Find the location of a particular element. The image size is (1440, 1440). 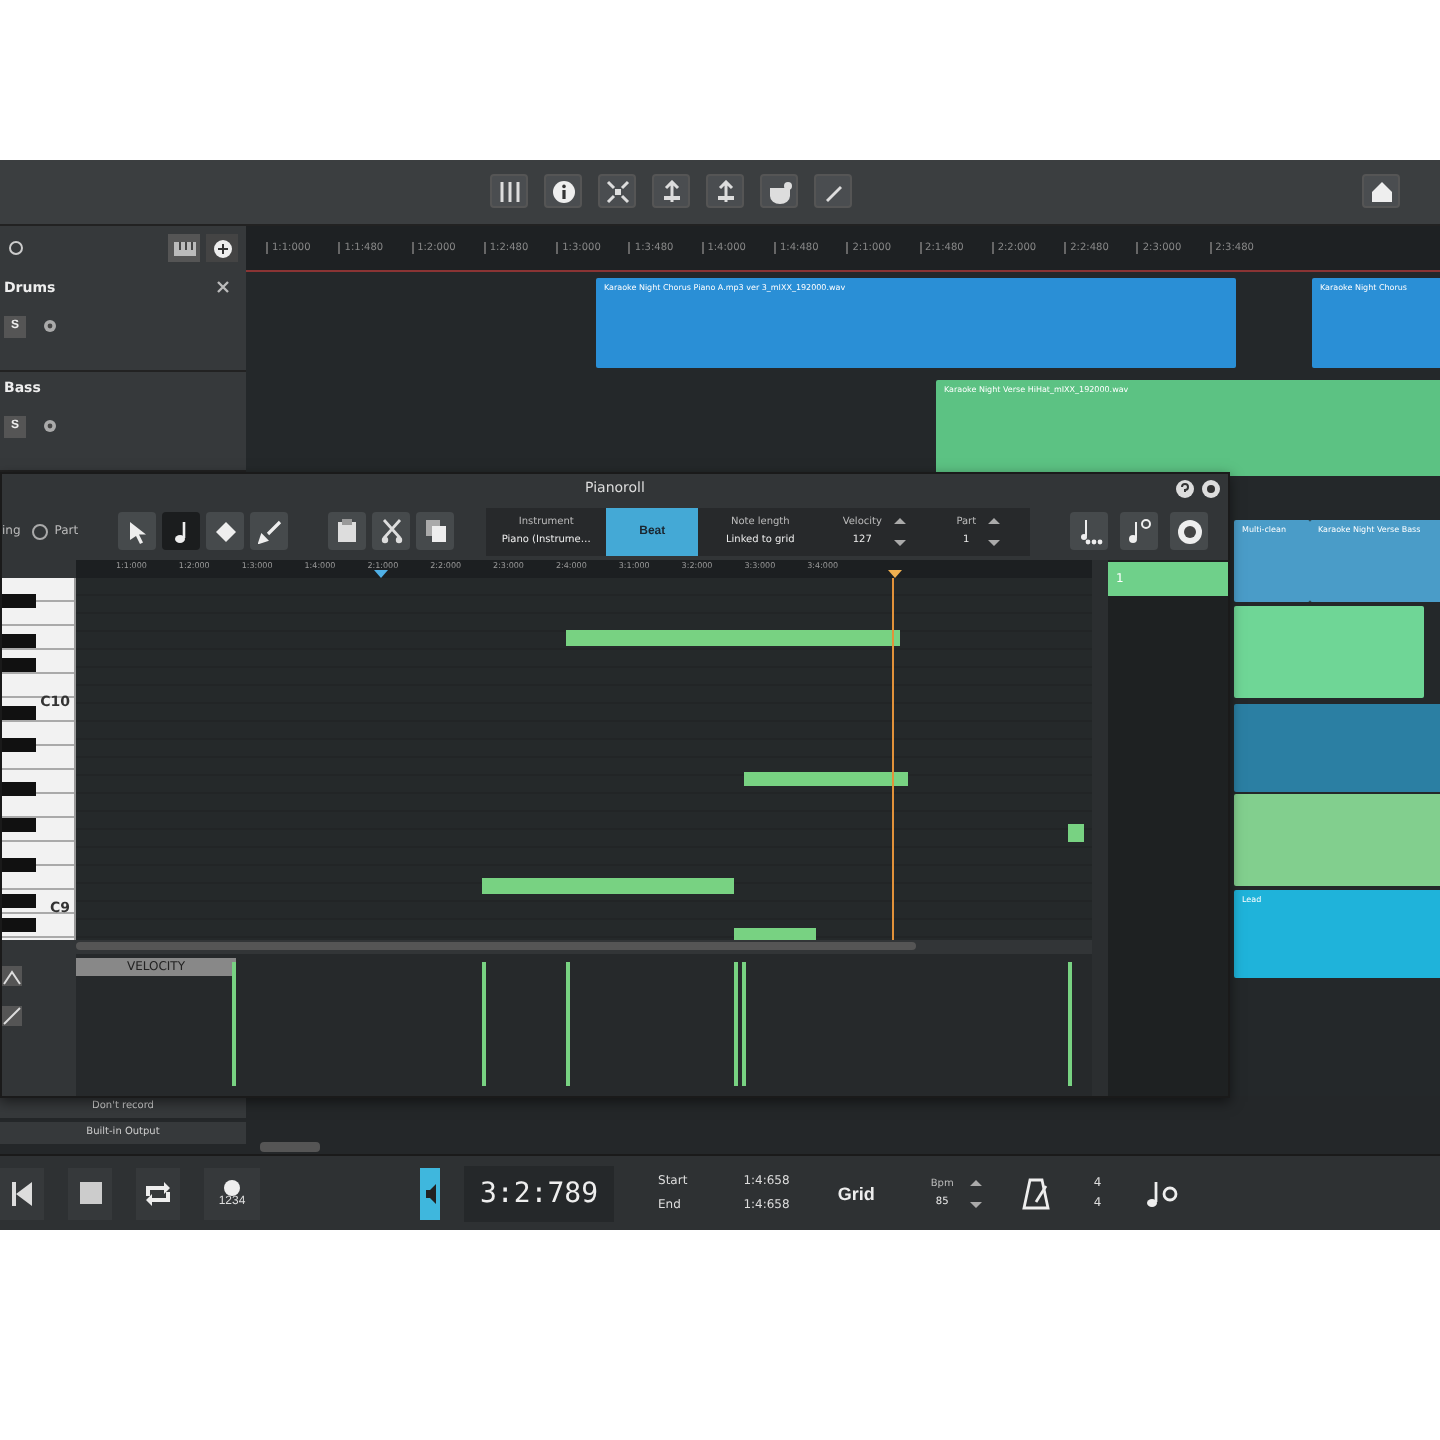

ramp-icon is located at coordinates (12, 975).